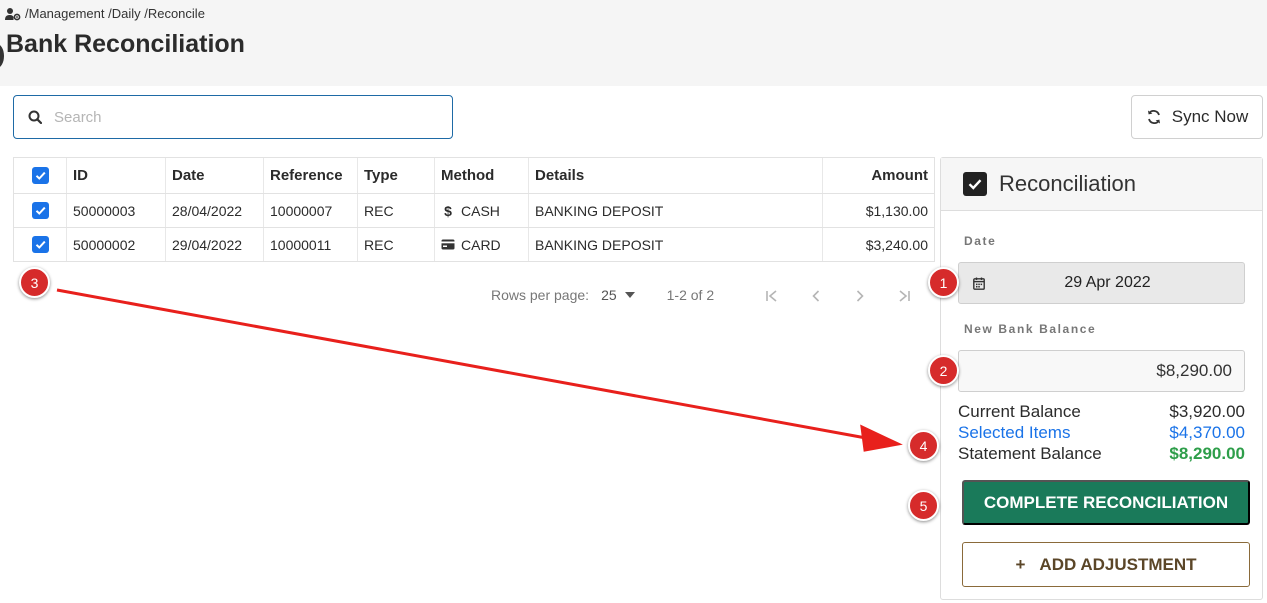 The height and width of the screenshot is (603, 1267). I want to click on cell-amount: $3,240.00, so click(896, 244).